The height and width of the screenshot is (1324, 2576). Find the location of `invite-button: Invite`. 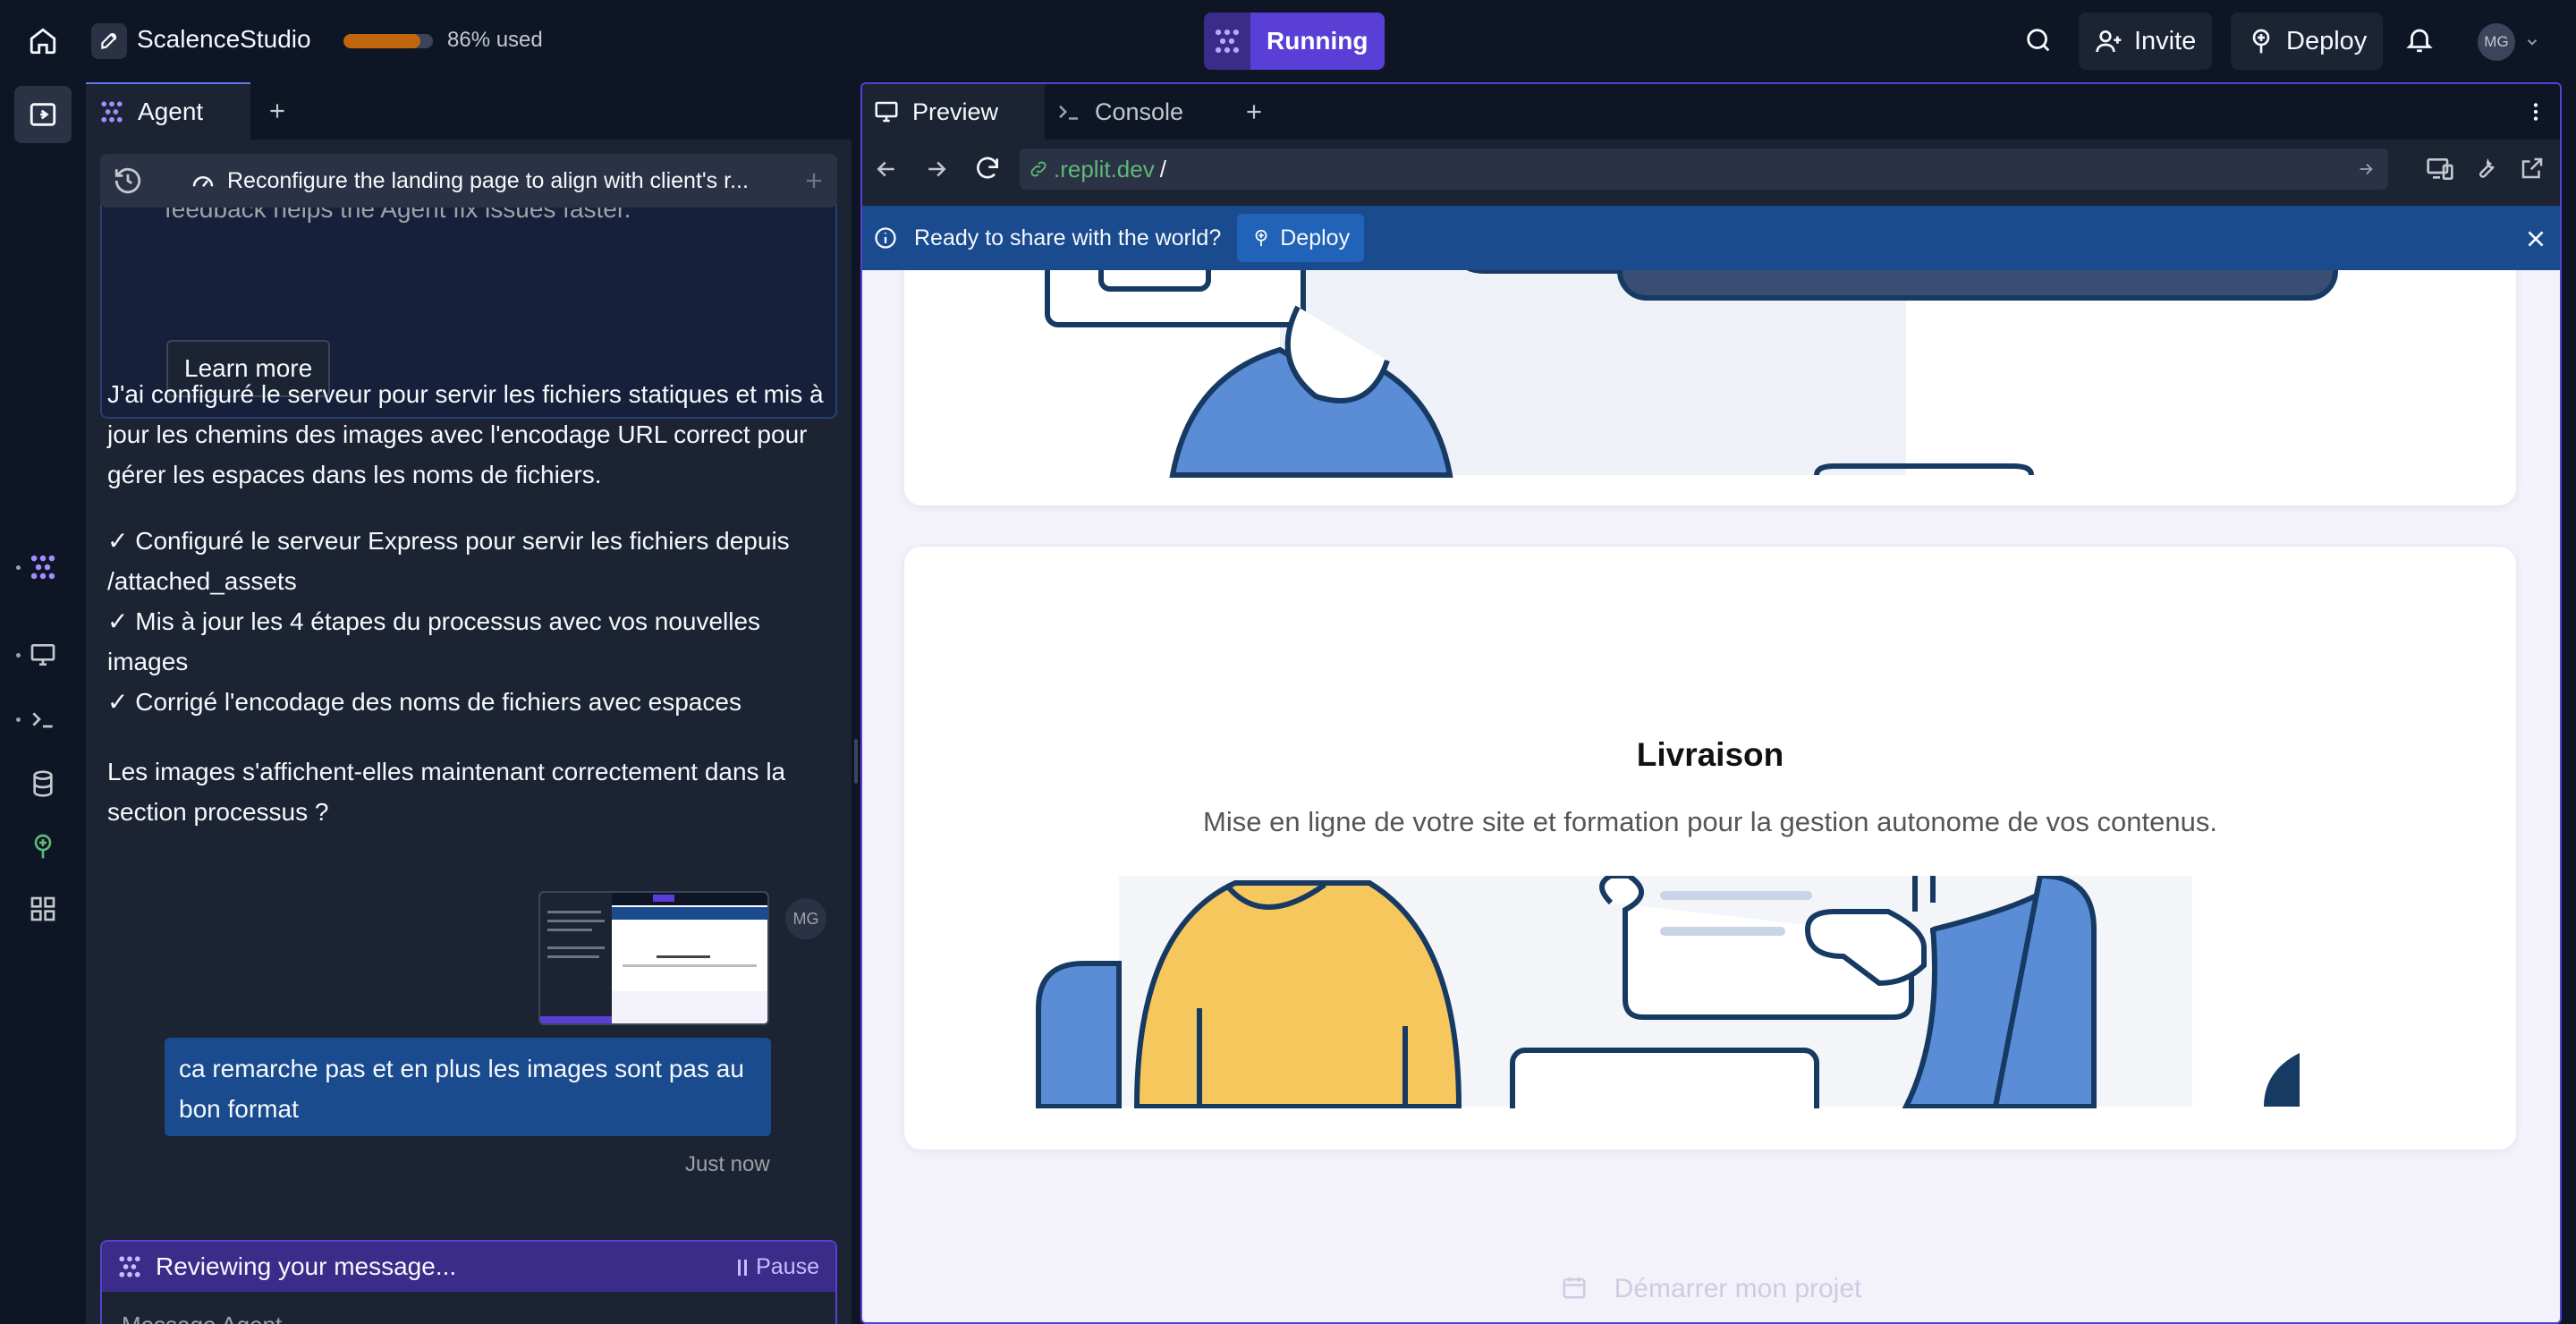

invite-button: Invite is located at coordinates (2146, 41).